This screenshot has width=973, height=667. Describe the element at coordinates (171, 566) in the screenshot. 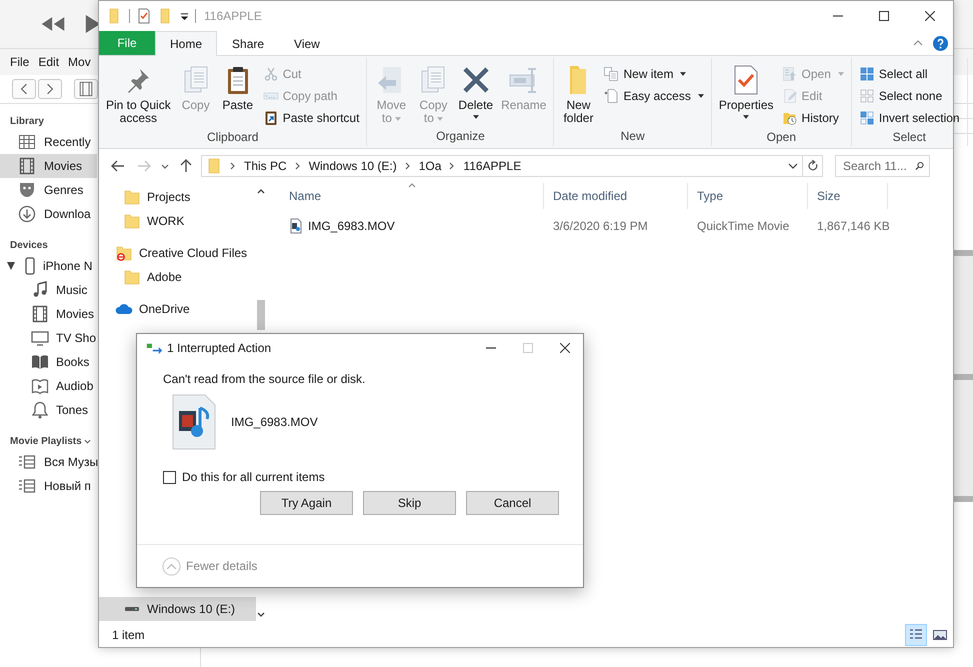

I see `chevron-up-icon` at that location.